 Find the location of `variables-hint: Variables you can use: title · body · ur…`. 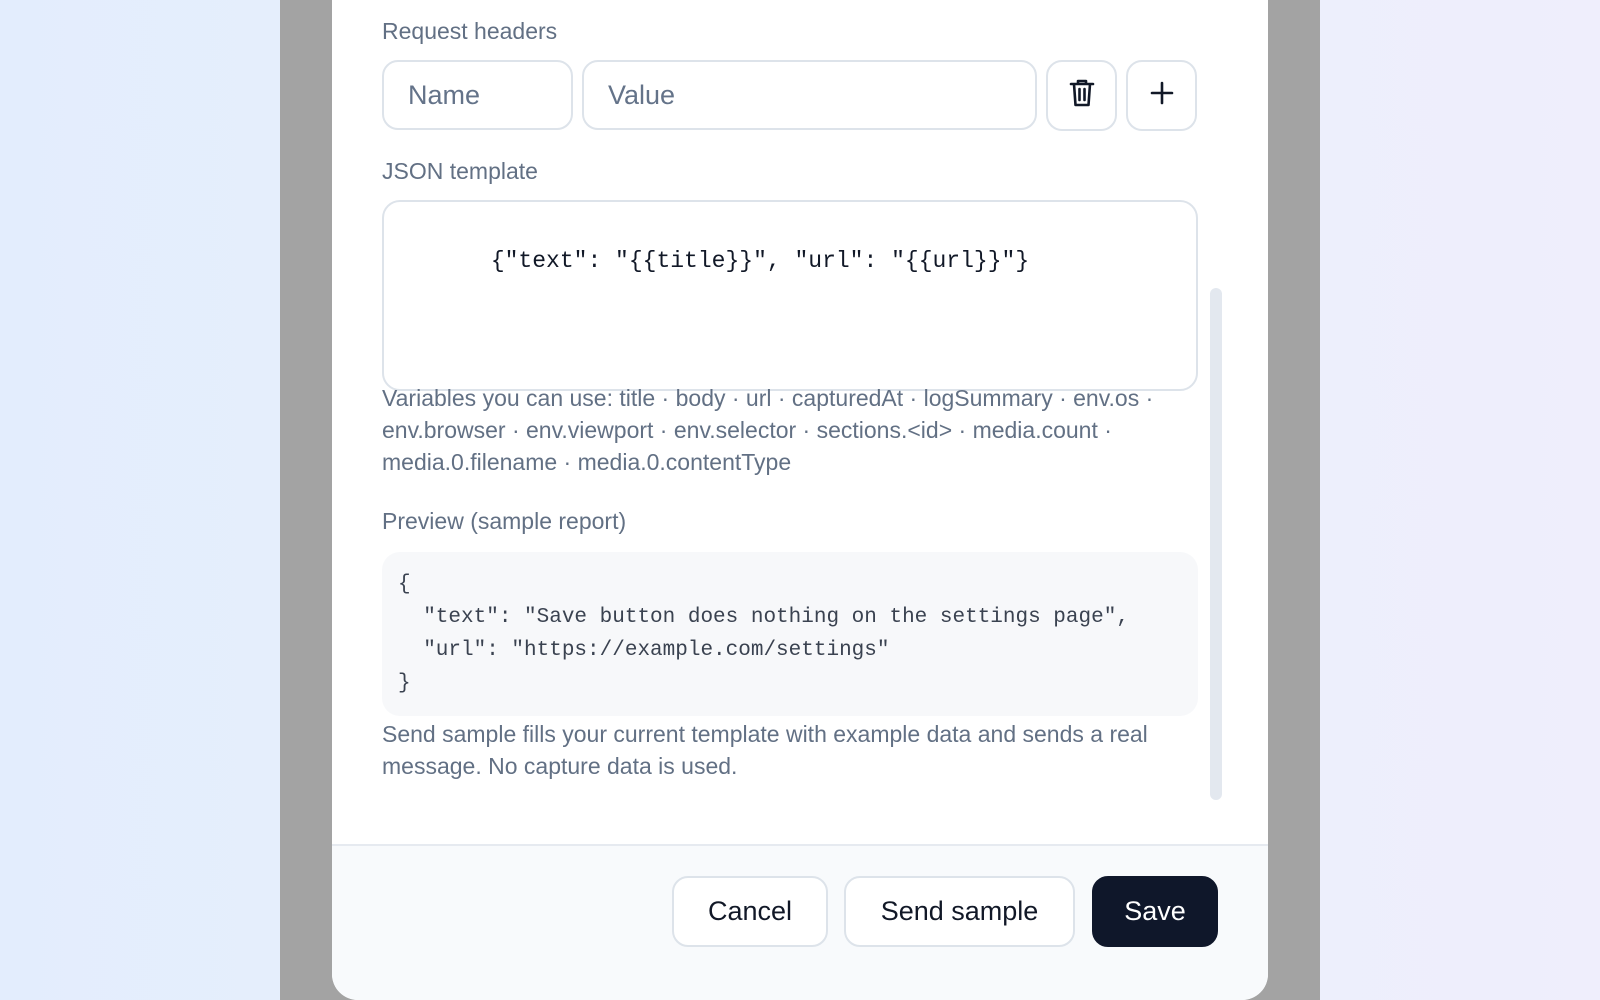

variables-hint: Variables you can use: title · body · ur… is located at coordinates (768, 430).